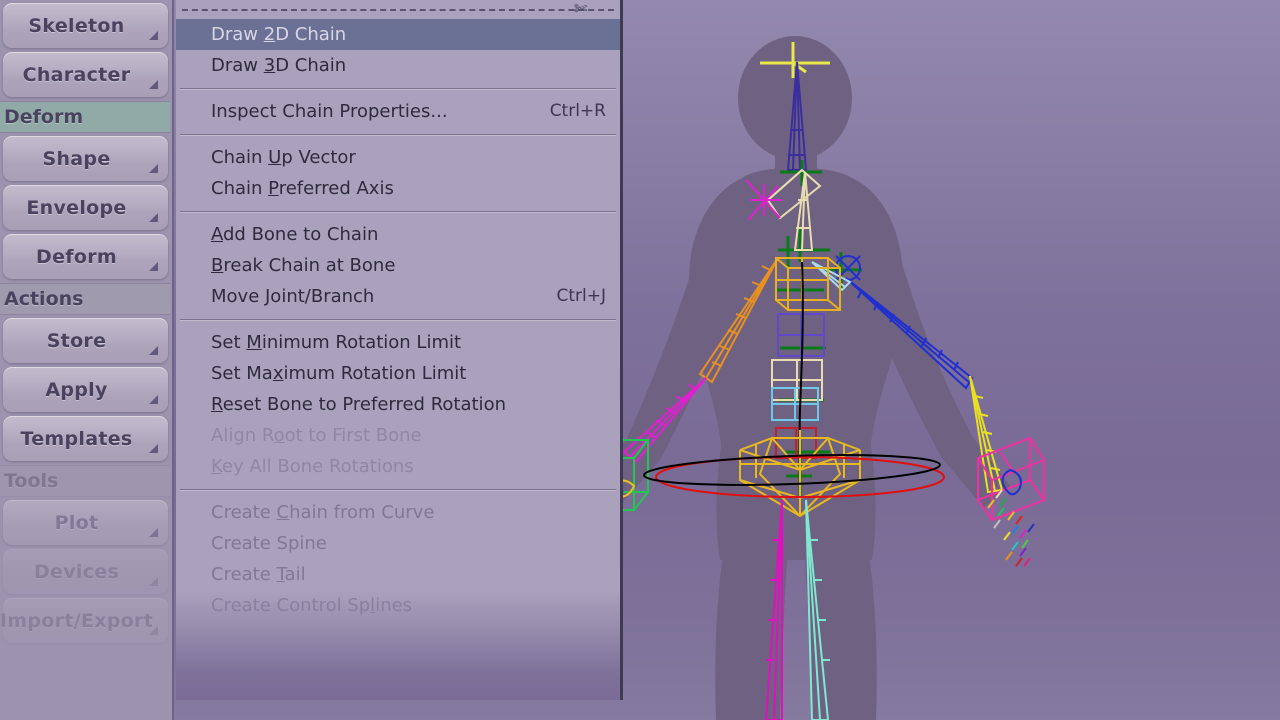  I want to click on menu-item-label: Create Chain from Curve, so click(323, 512).